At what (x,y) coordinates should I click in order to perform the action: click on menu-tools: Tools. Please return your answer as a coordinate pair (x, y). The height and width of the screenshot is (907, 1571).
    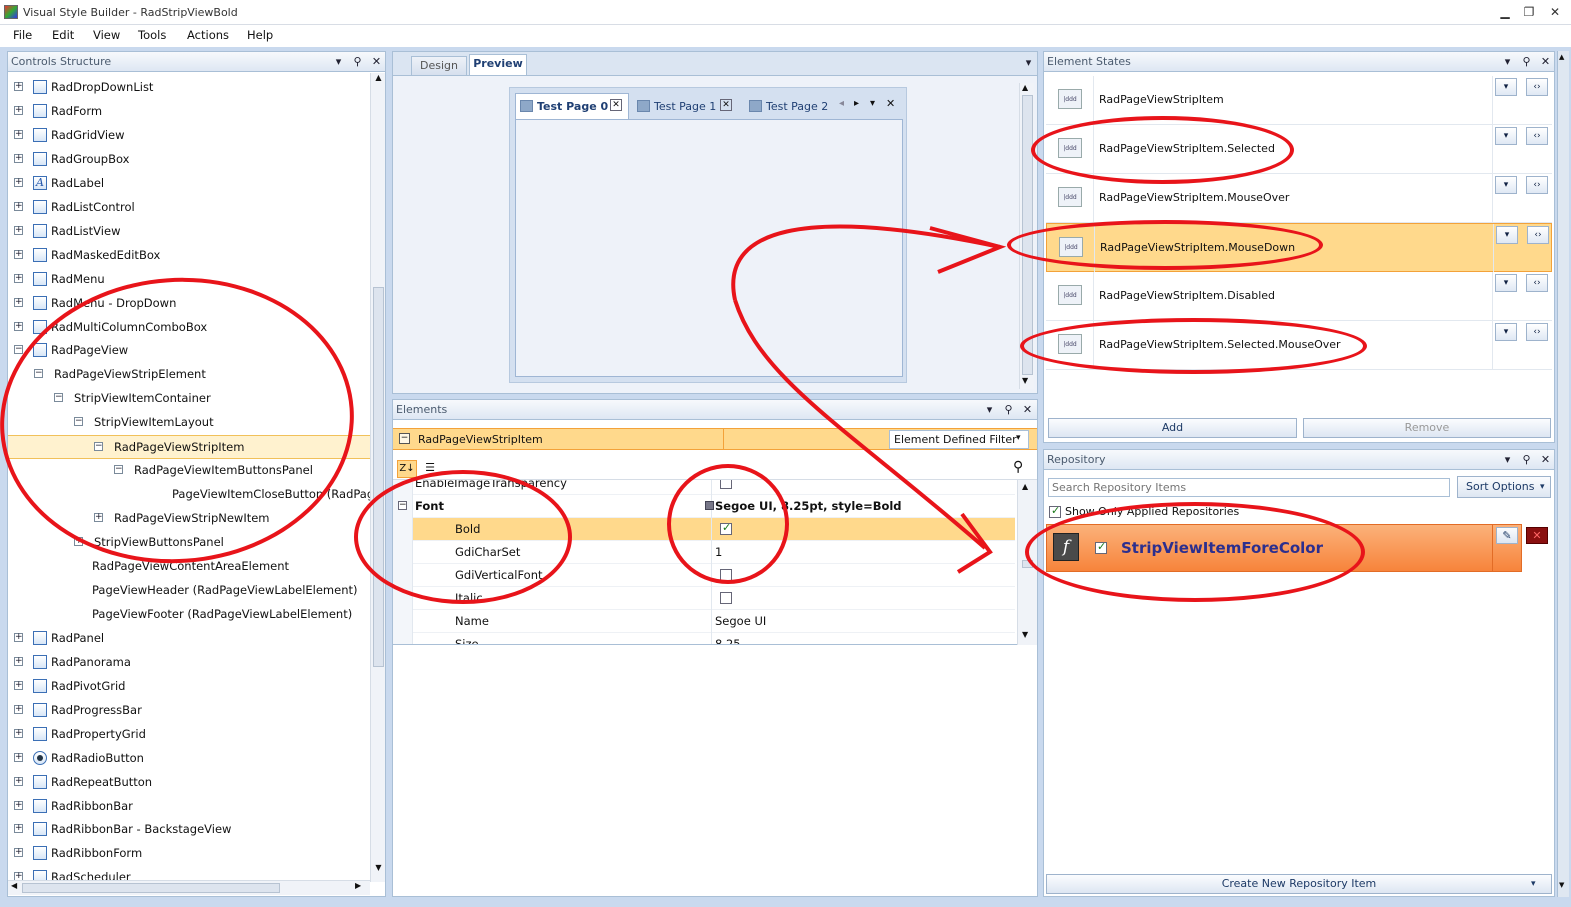
    Looking at the image, I should click on (152, 35).